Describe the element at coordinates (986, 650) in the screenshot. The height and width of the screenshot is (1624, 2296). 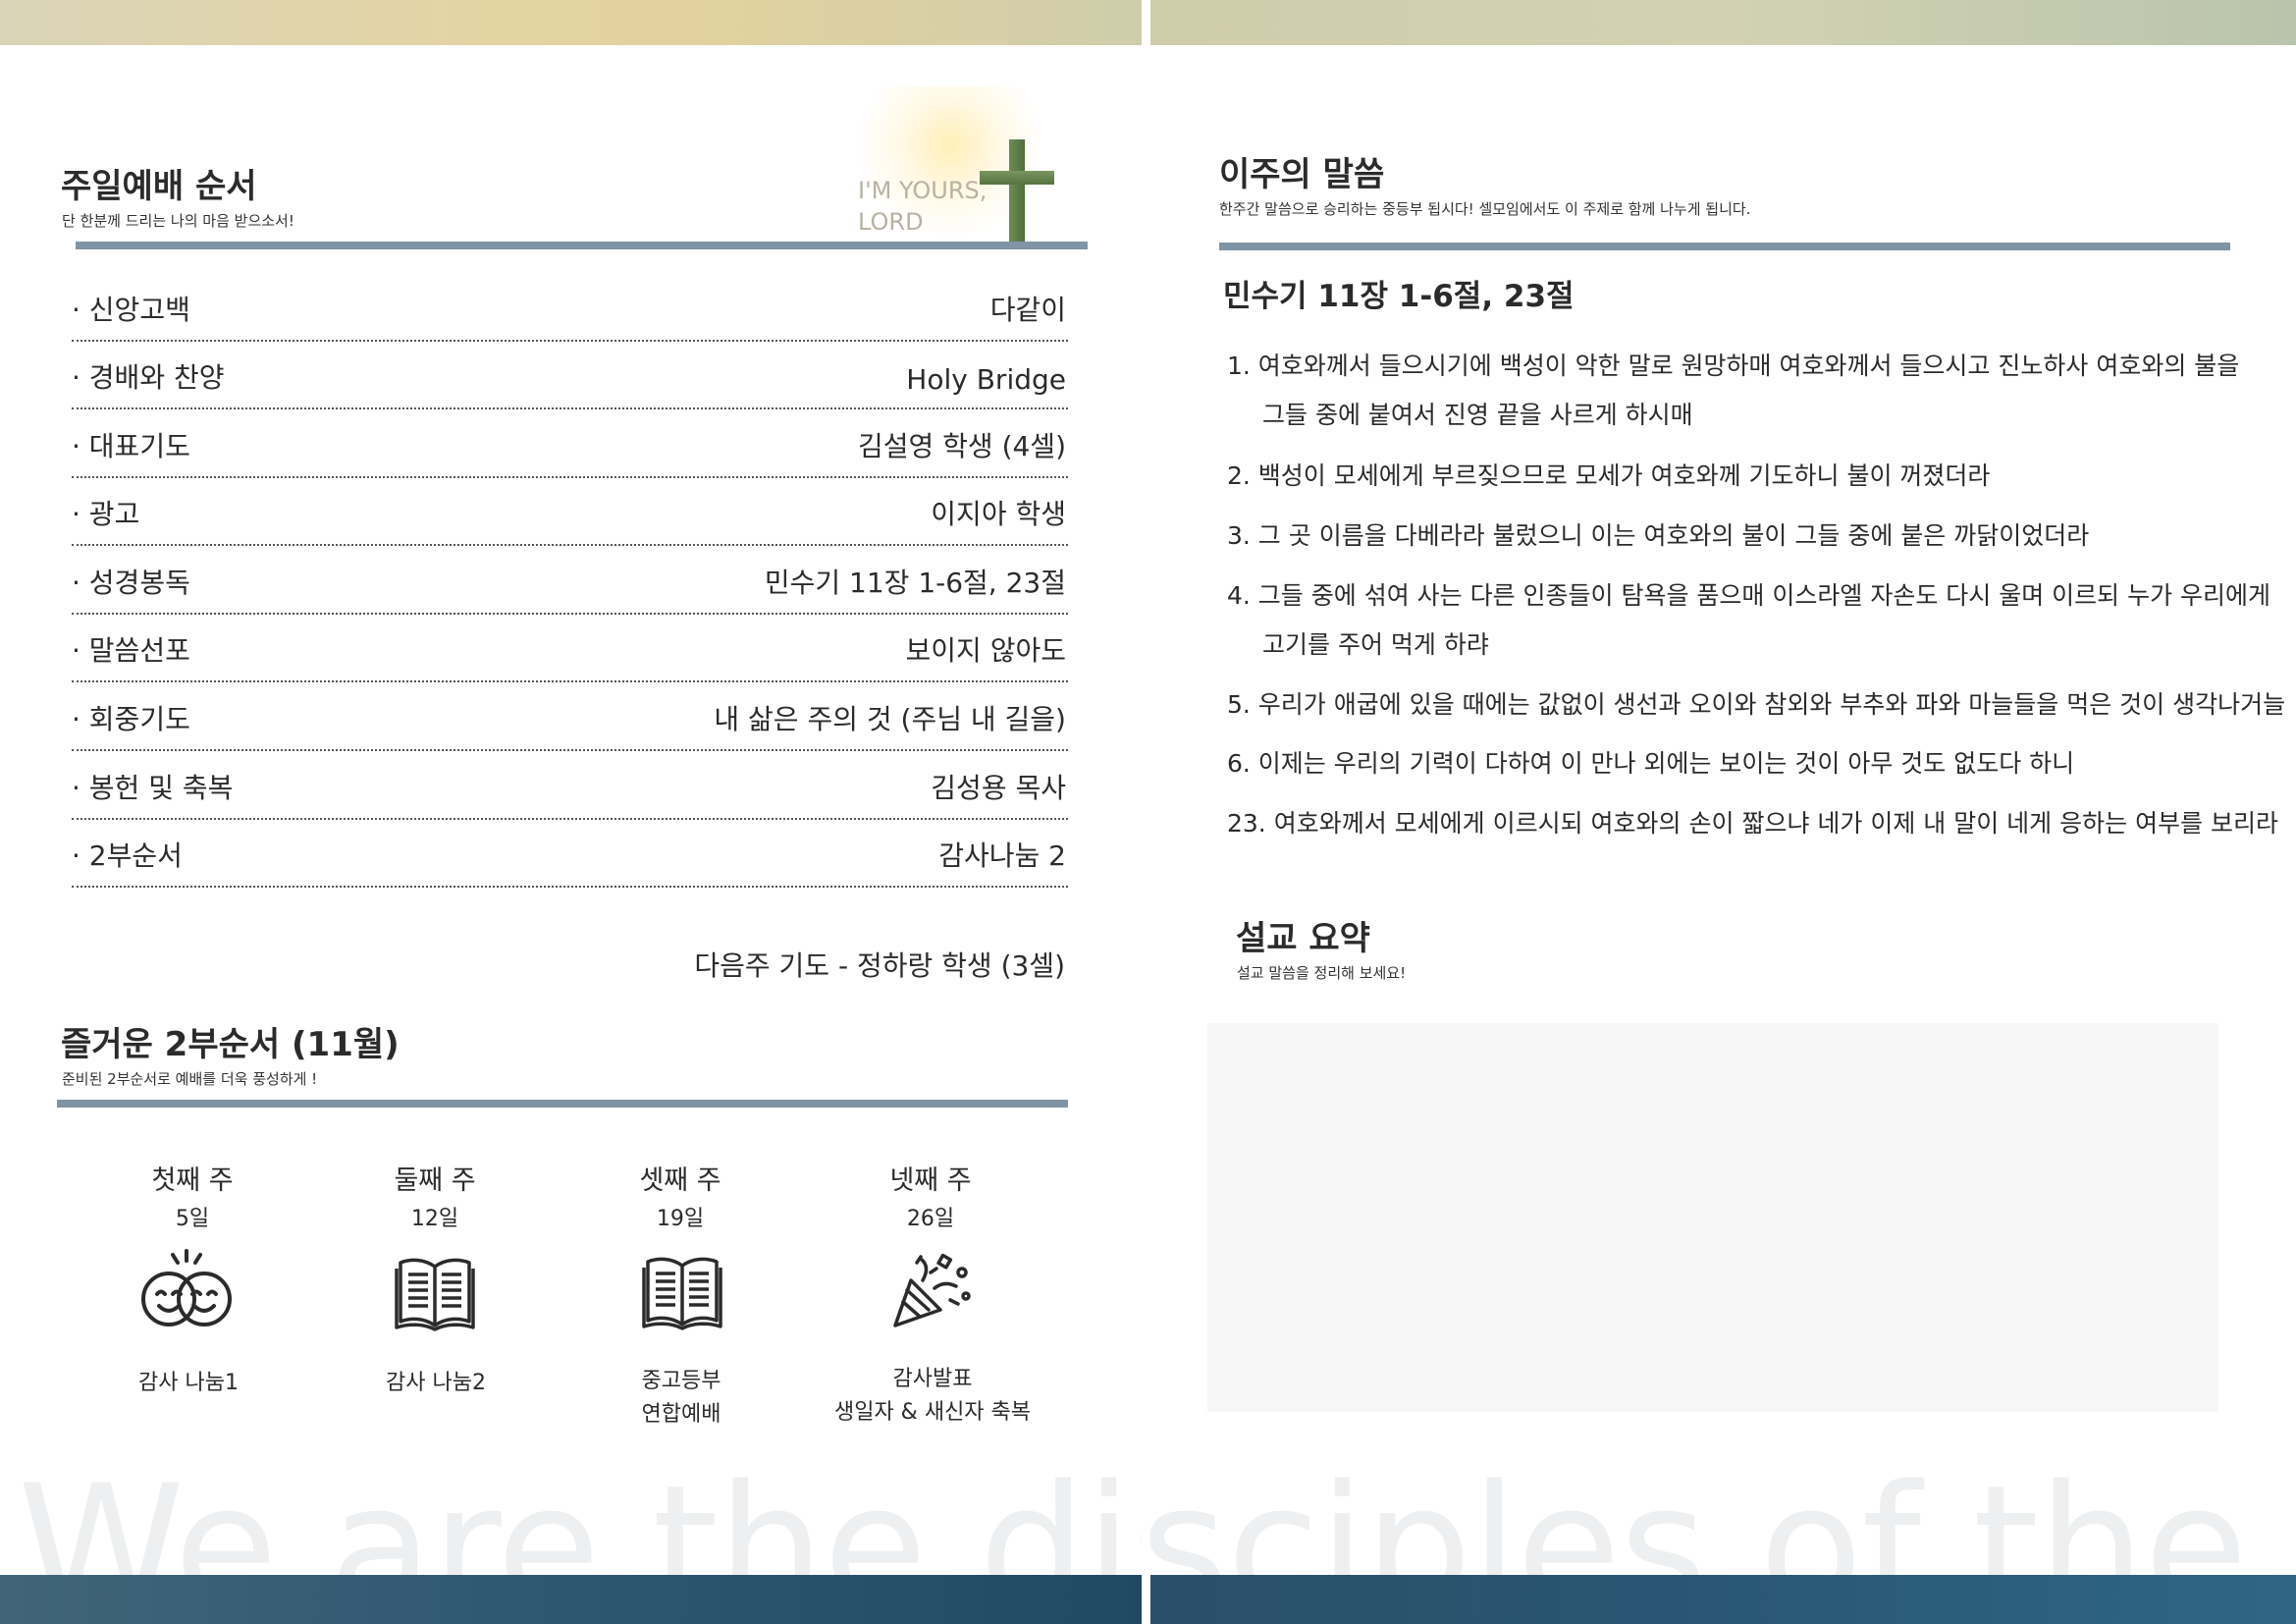
I see `order-value: 보이지 않아도` at that location.